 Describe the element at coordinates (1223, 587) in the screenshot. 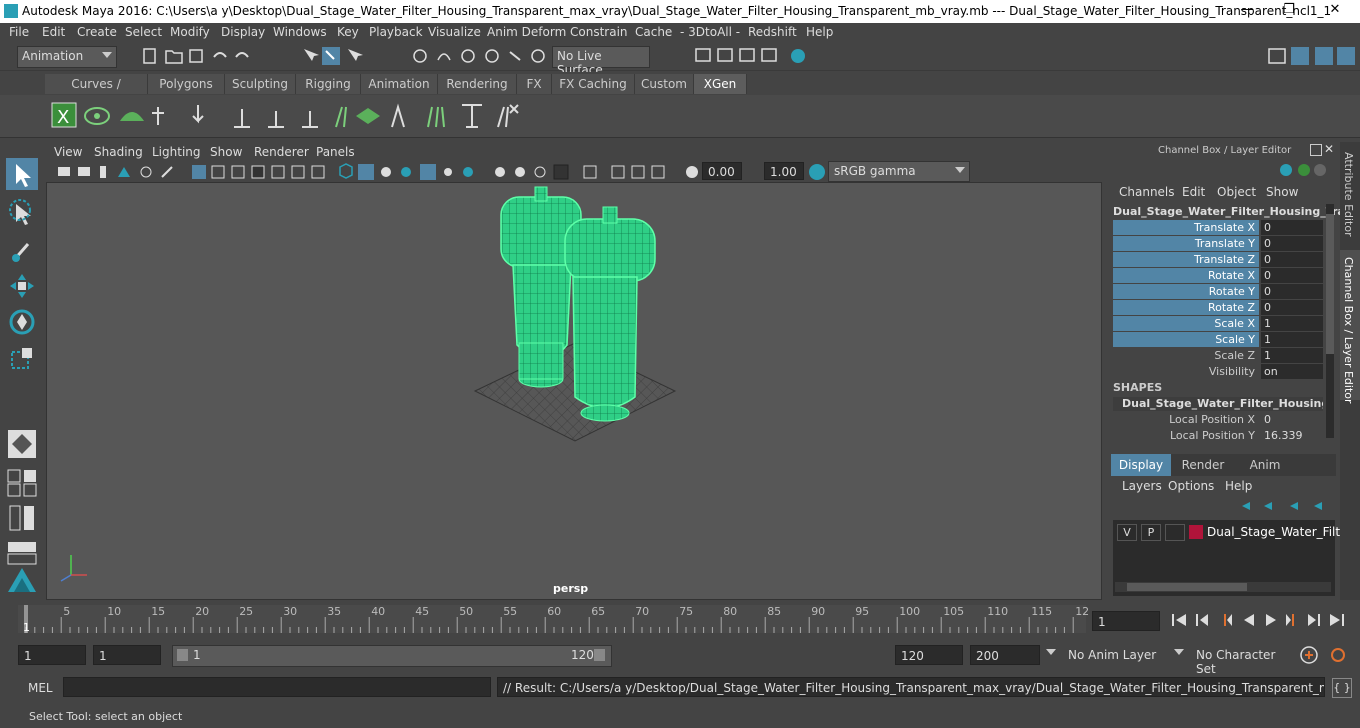

I see `layer-list-scrollbar` at that location.